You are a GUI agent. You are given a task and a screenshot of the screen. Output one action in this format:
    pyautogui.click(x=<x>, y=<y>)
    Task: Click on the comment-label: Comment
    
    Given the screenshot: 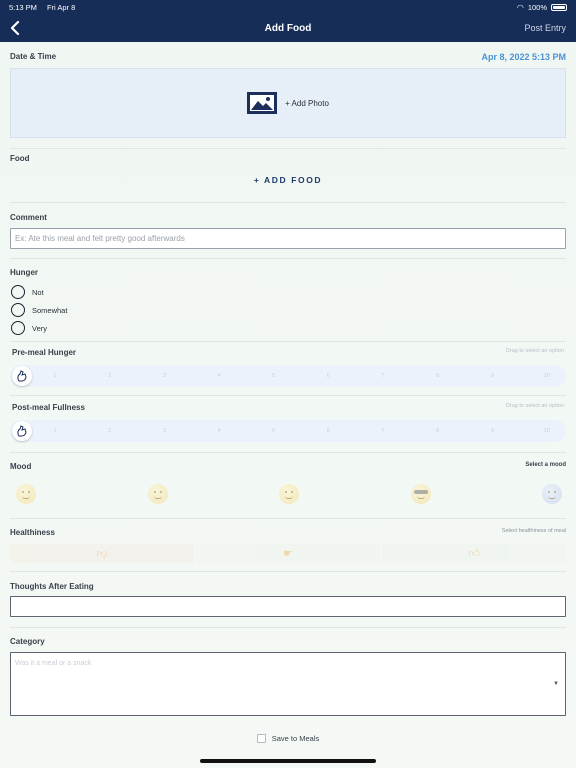 What is the action you would take?
    pyautogui.click(x=28, y=217)
    